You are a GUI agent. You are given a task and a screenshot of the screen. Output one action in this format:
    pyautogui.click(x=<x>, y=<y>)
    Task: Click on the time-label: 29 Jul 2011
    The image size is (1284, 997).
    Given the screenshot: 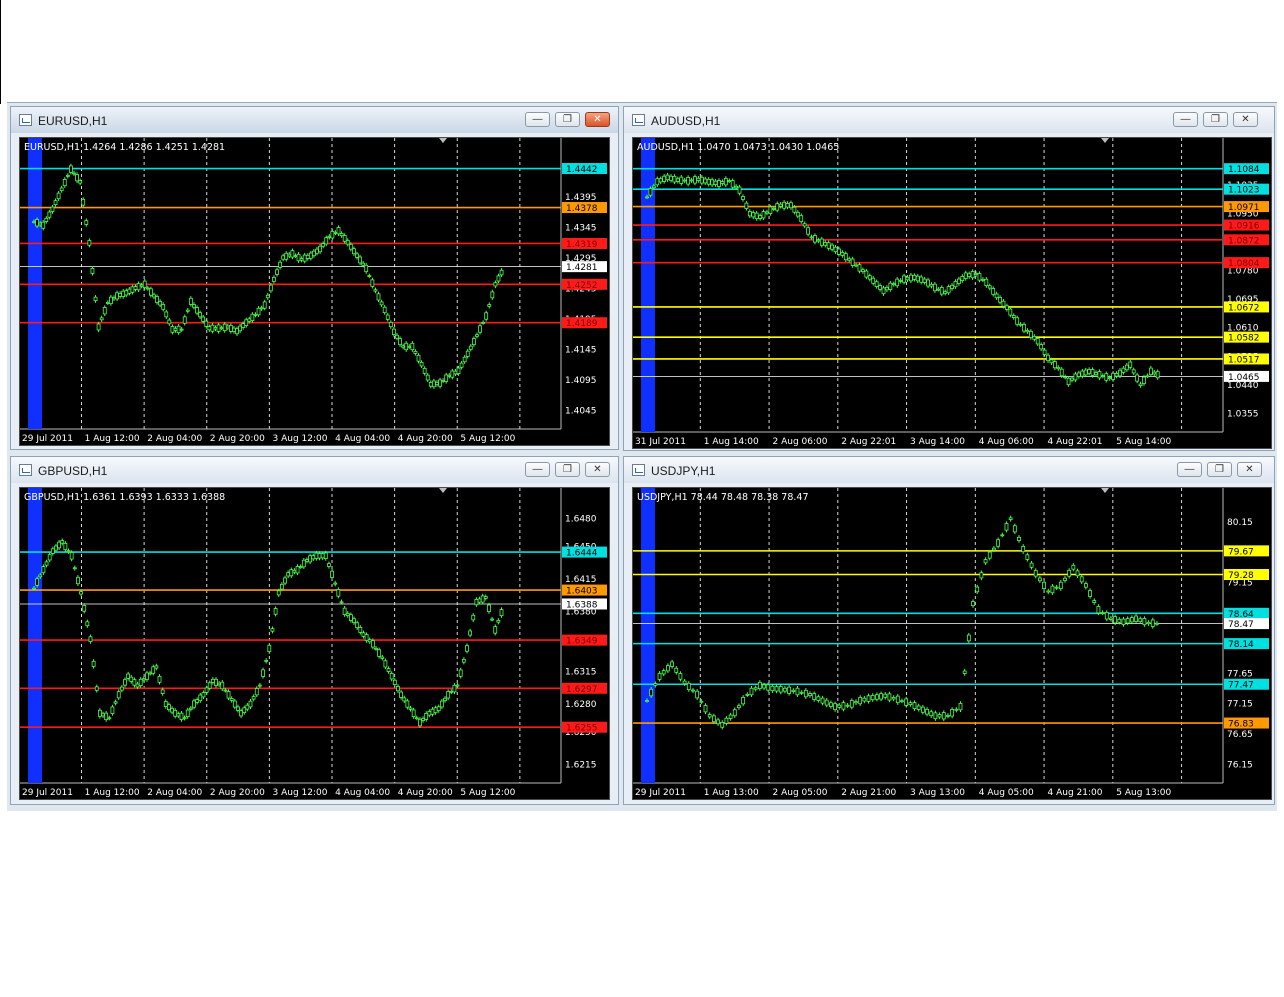 What is the action you would take?
    pyautogui.click(x=660, y=793)
    